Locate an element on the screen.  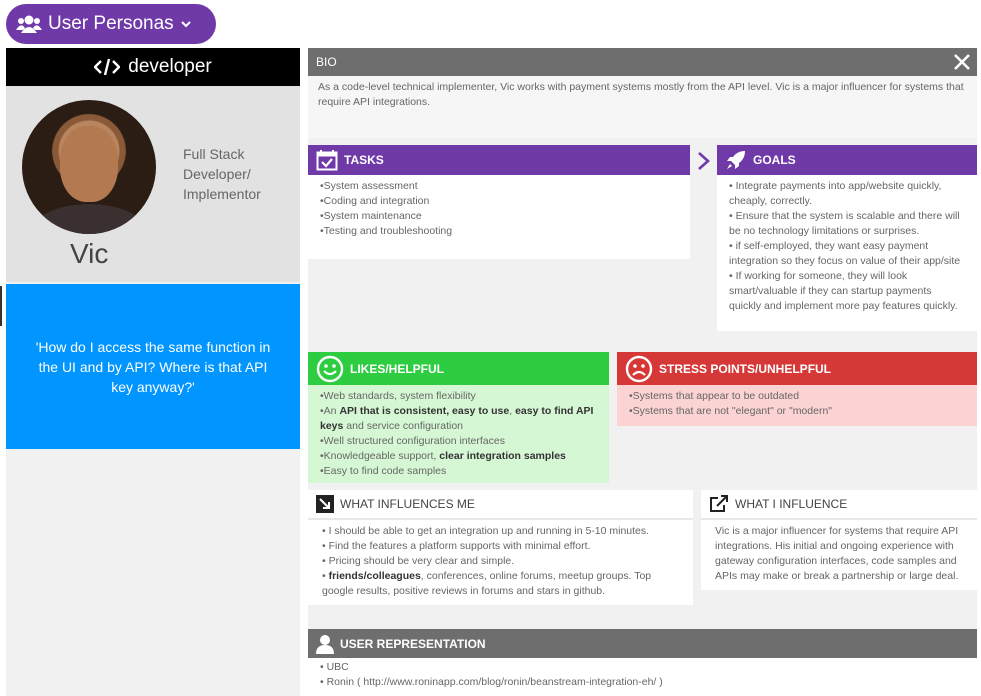
persona-name: Vic is located at coordinates (89, 253).